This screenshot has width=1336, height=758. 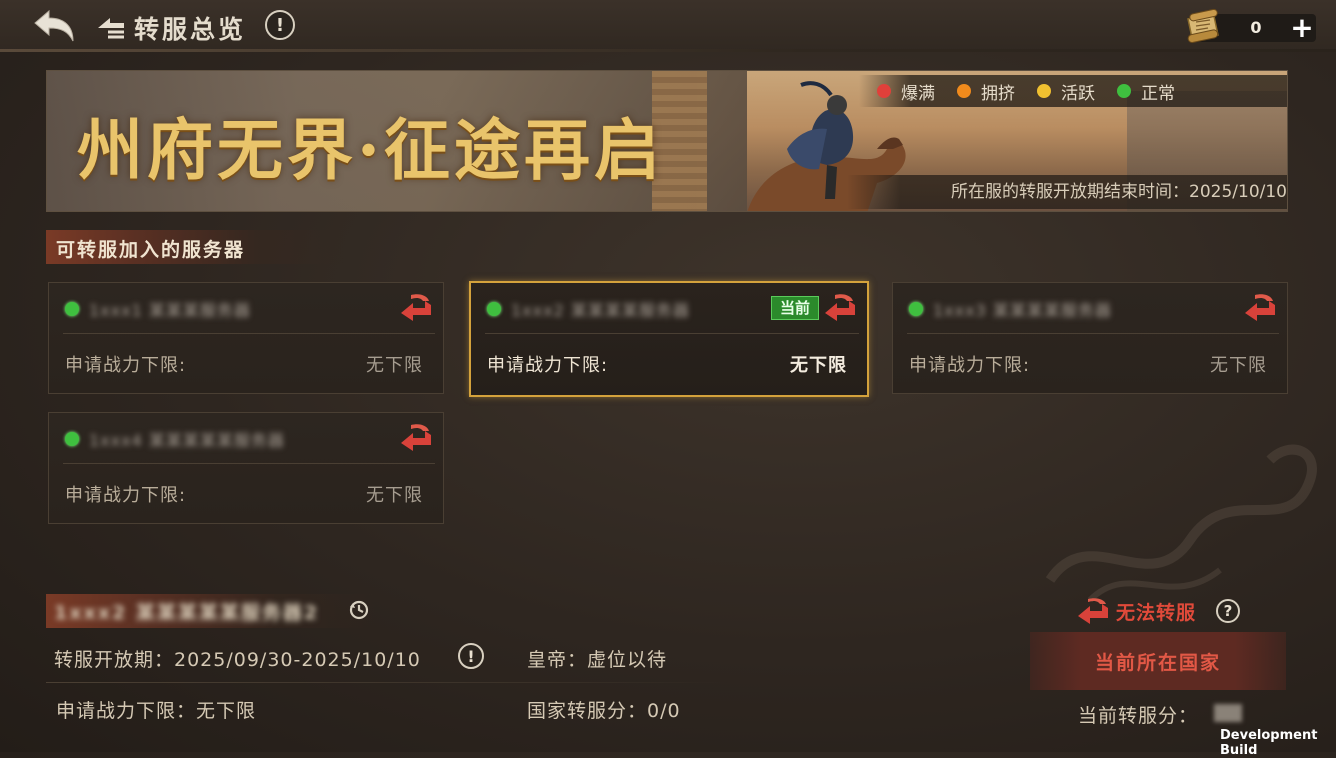 What do you see at coordinates (1228, 713) in the screenshot?
I see `transfer-score-value` at bounding box center [1228, 713].